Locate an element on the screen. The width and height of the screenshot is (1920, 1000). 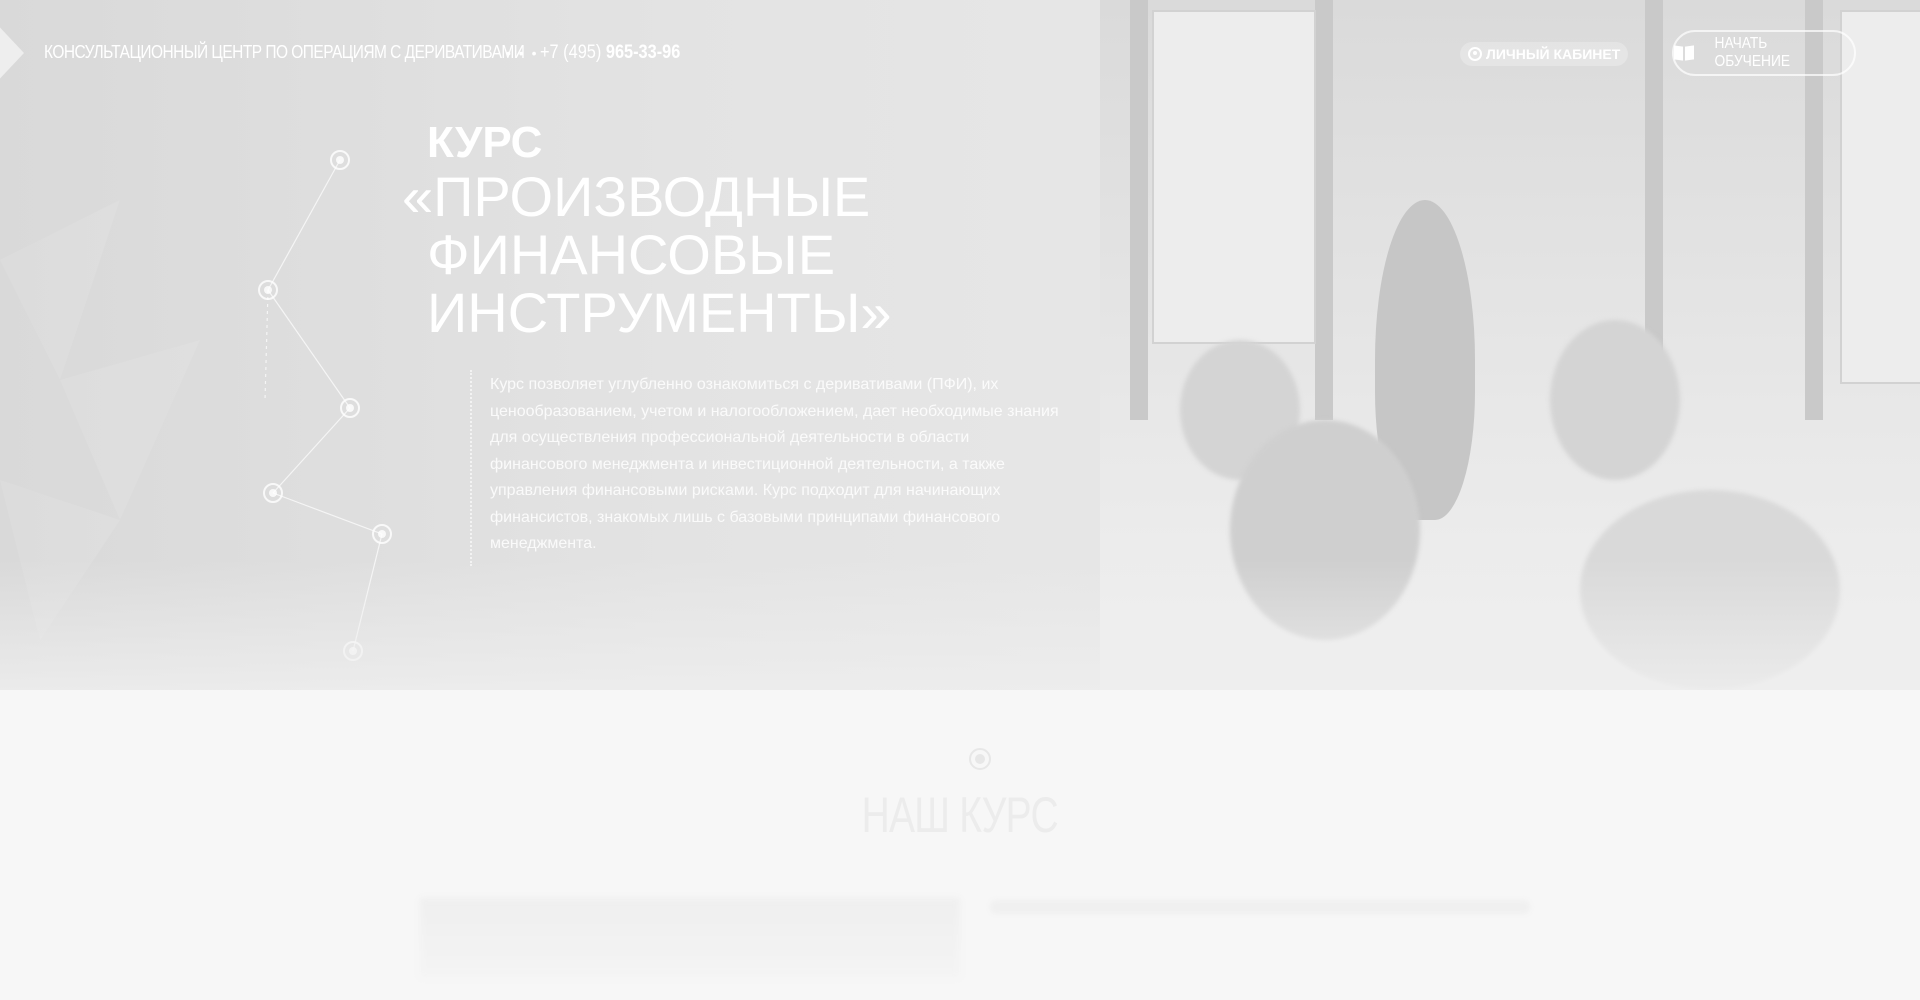
open-book-icon is located at coordinates (1684, 53).